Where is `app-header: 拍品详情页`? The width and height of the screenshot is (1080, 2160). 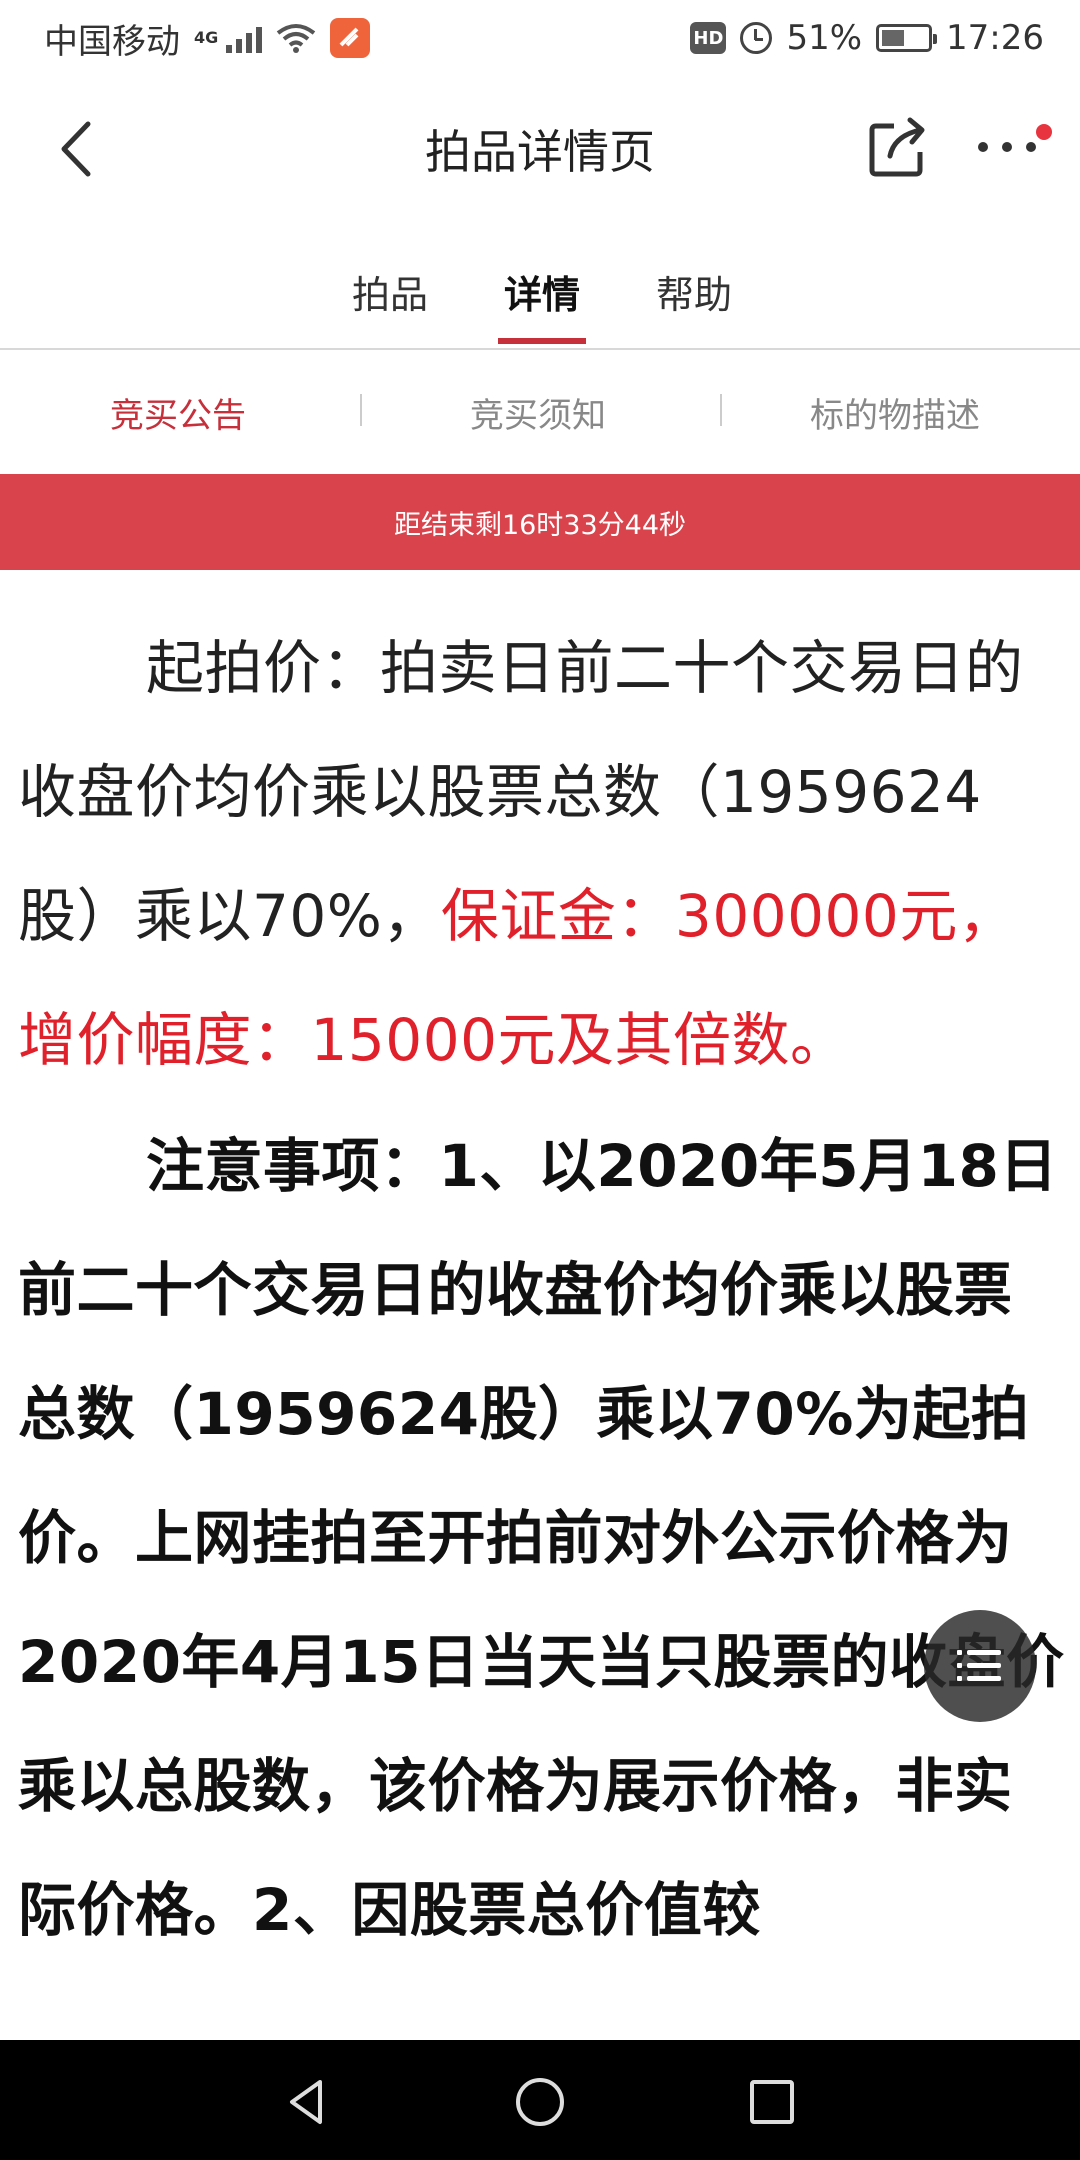
app-header: 拍品详情页 is located at coordinates (540, 146).